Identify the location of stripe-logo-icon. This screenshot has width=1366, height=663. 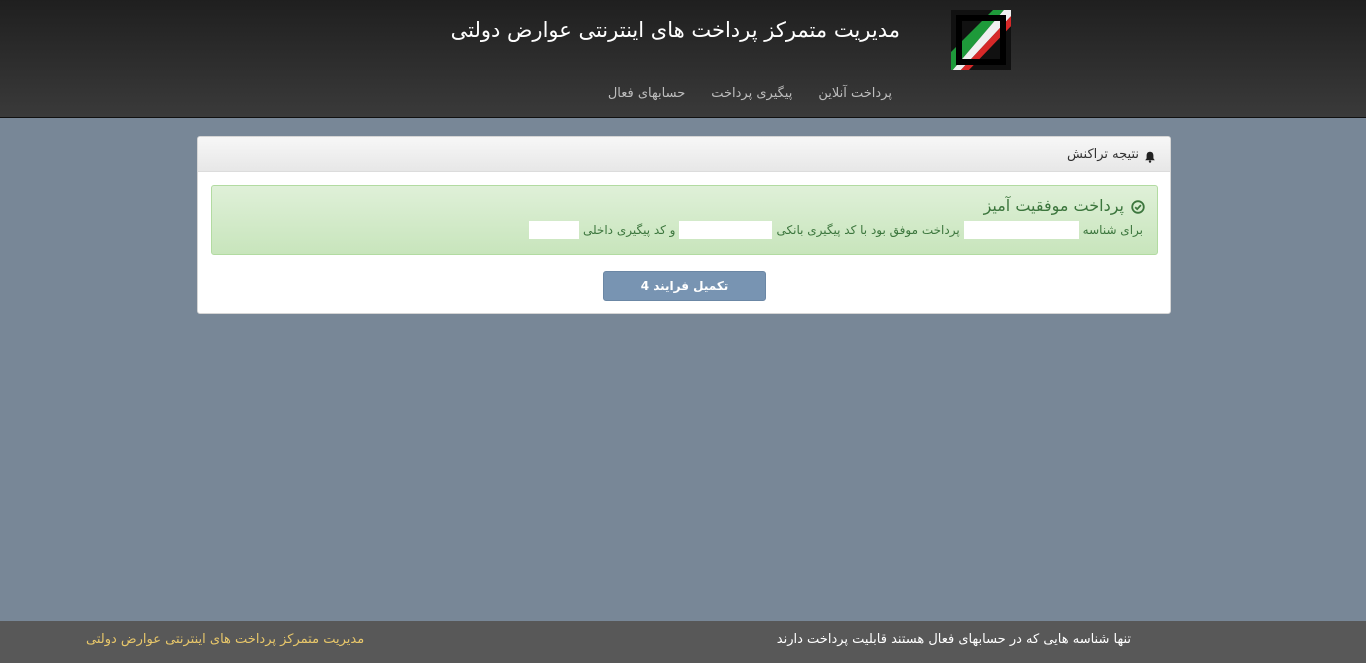
(981, 40).